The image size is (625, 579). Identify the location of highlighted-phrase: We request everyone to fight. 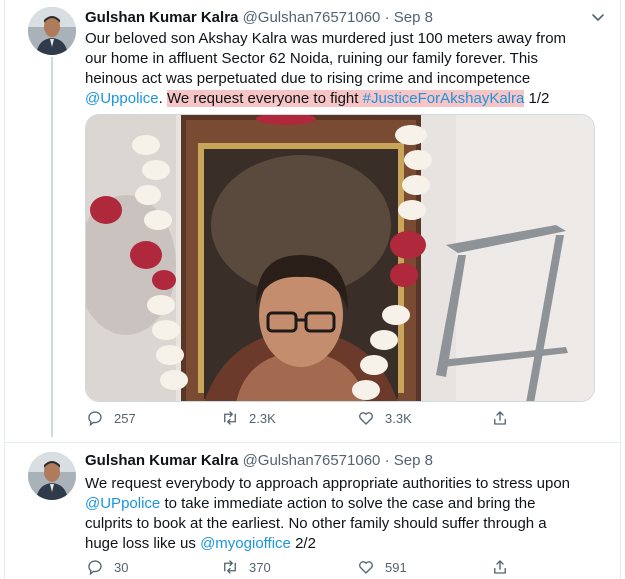
(262, 98).